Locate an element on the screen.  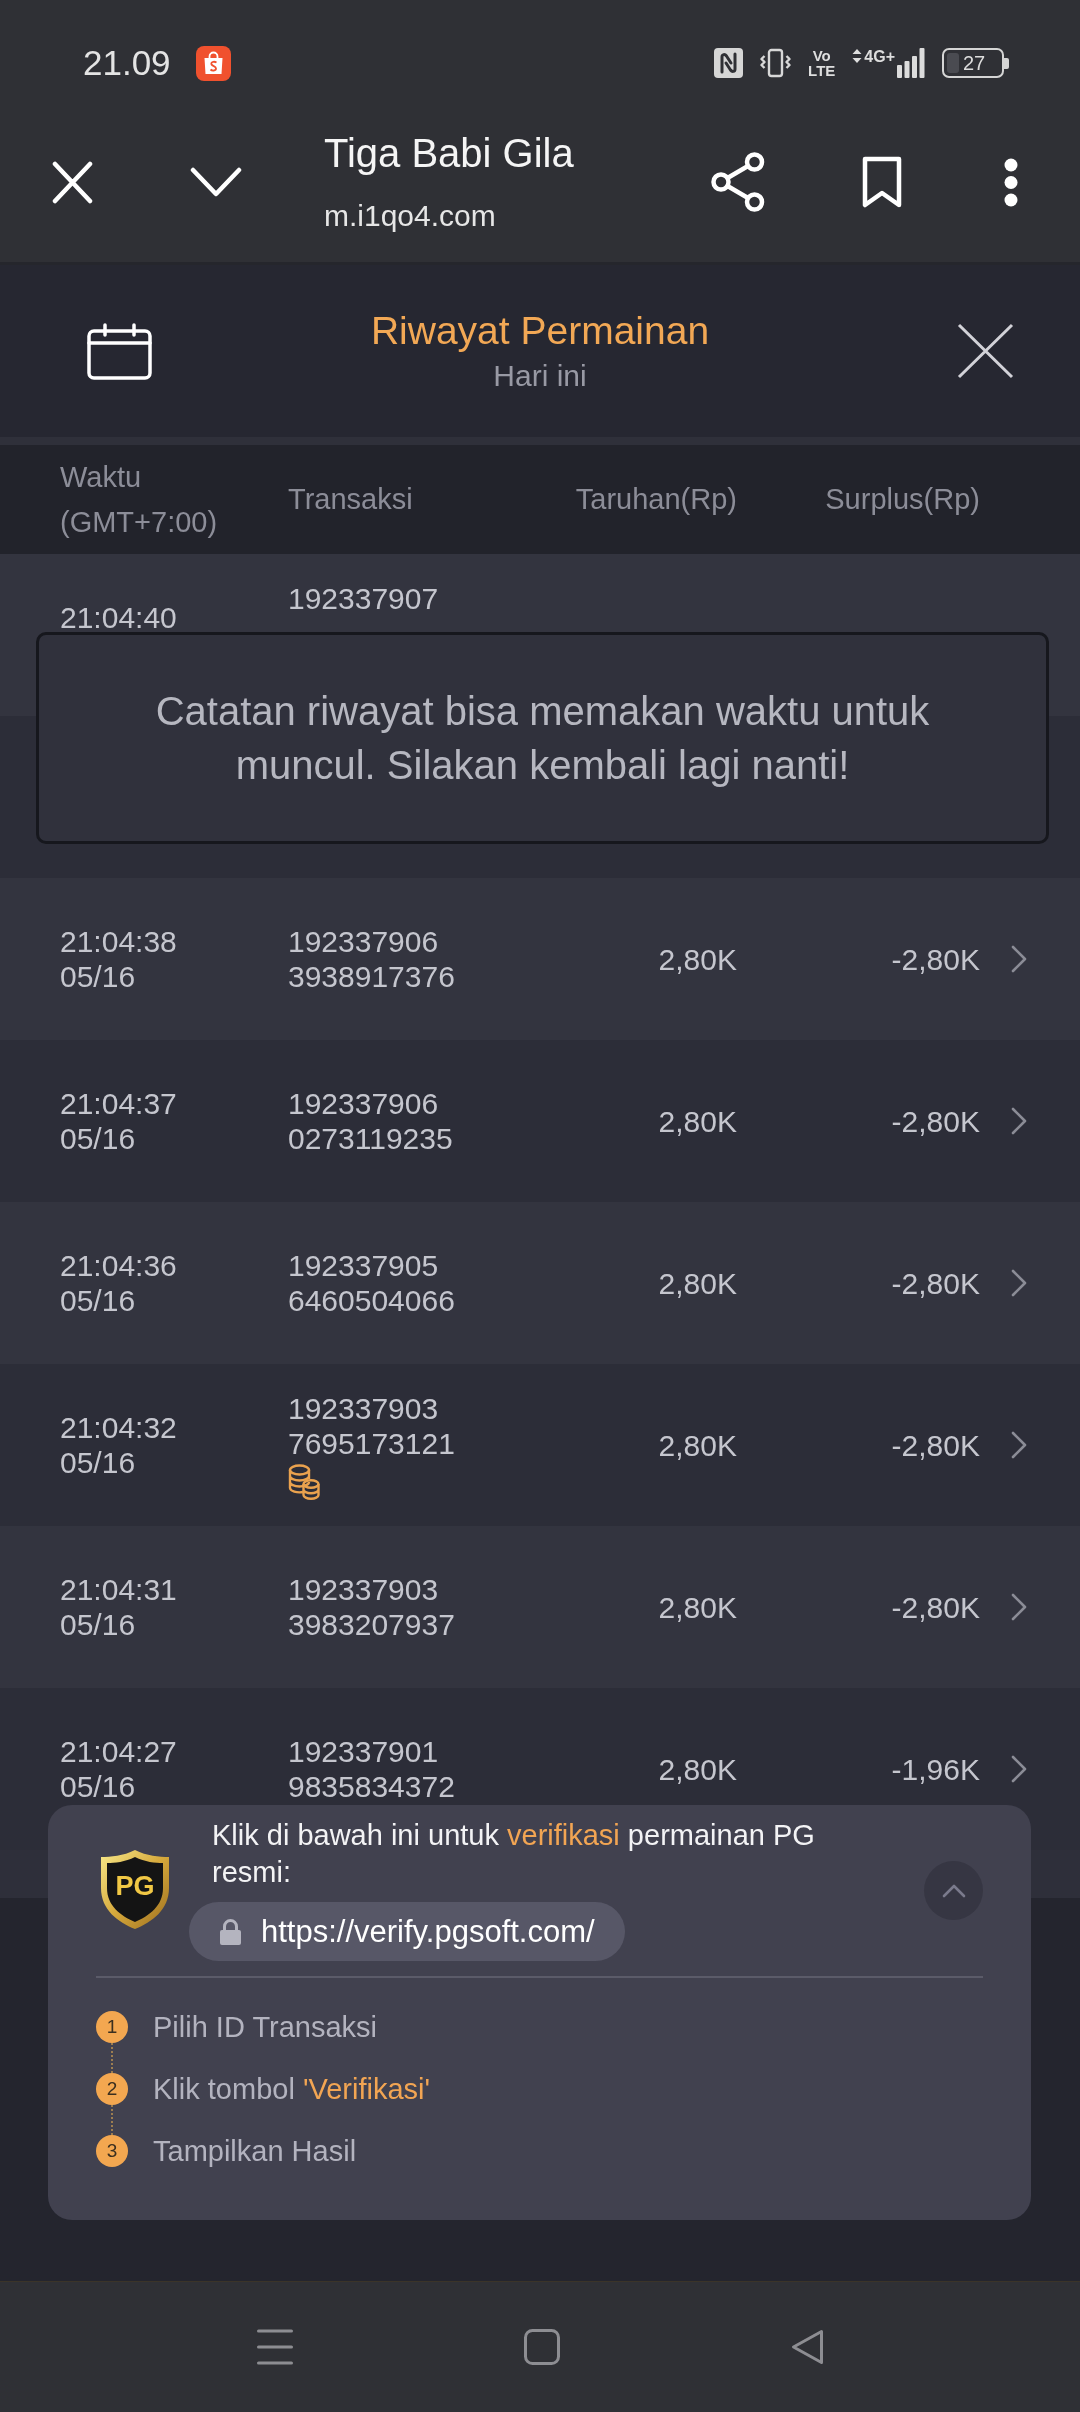
vibrate-icon is located at coordinates (776, 63).